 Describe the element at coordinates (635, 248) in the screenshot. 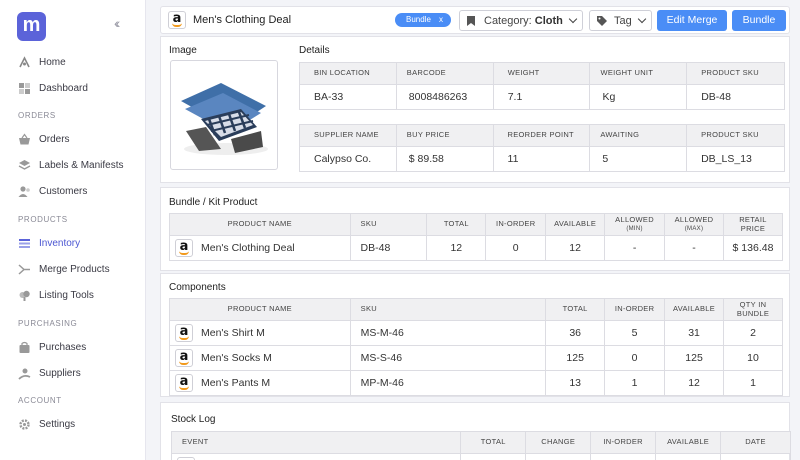

I see `allowed-min-cell: -` at that location.